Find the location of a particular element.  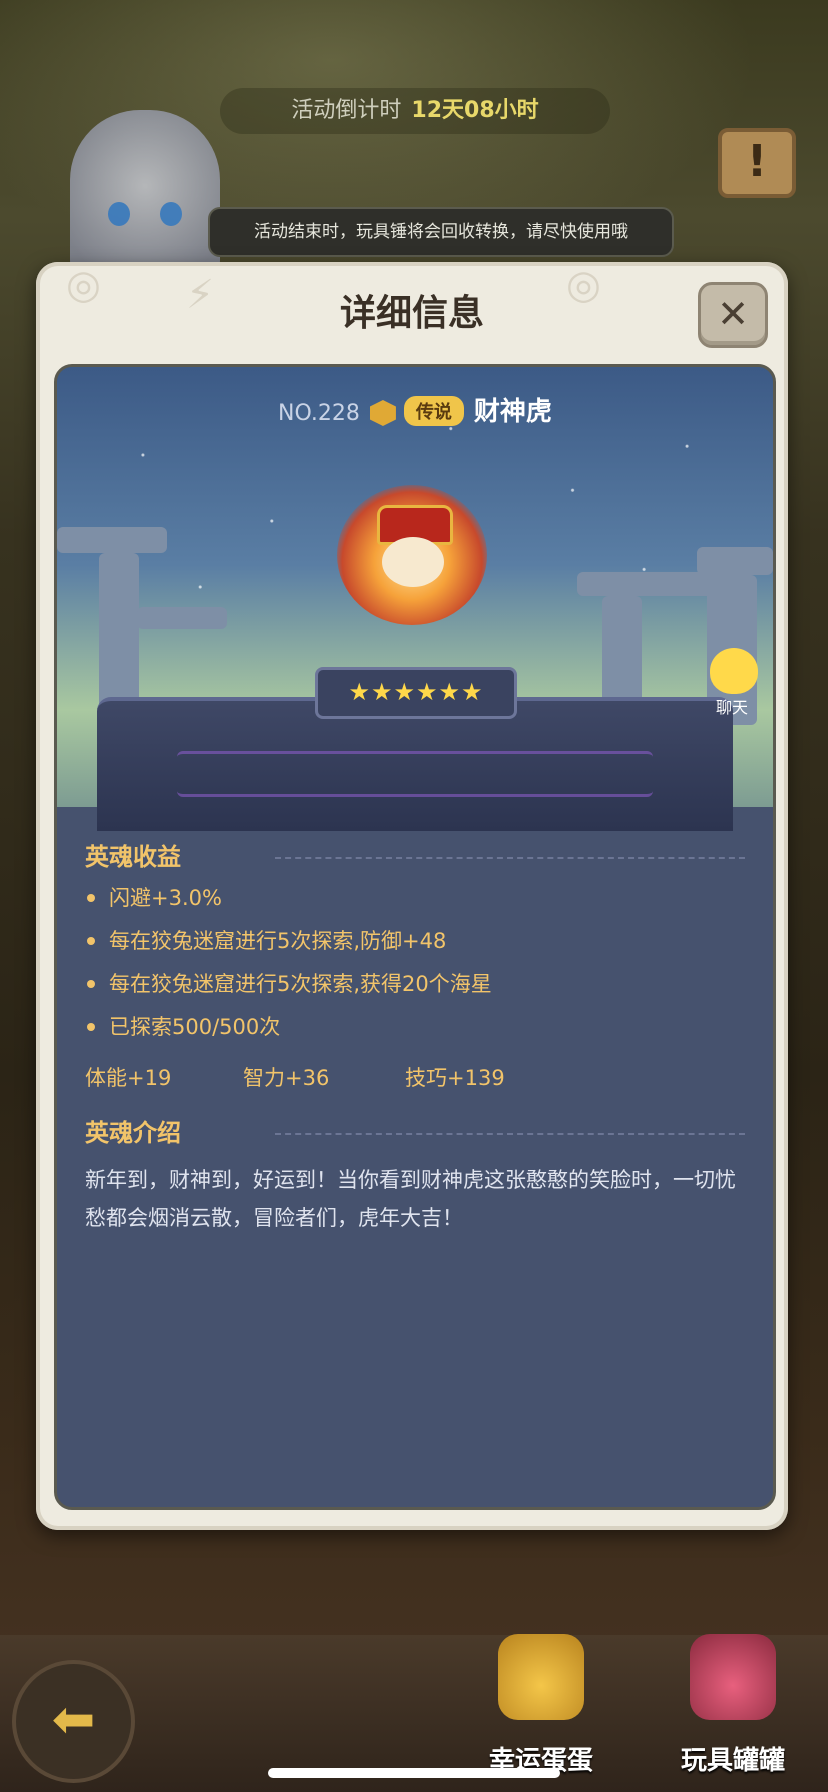

countdown-value: 12天08小时 is located at coordinates (475, 110).